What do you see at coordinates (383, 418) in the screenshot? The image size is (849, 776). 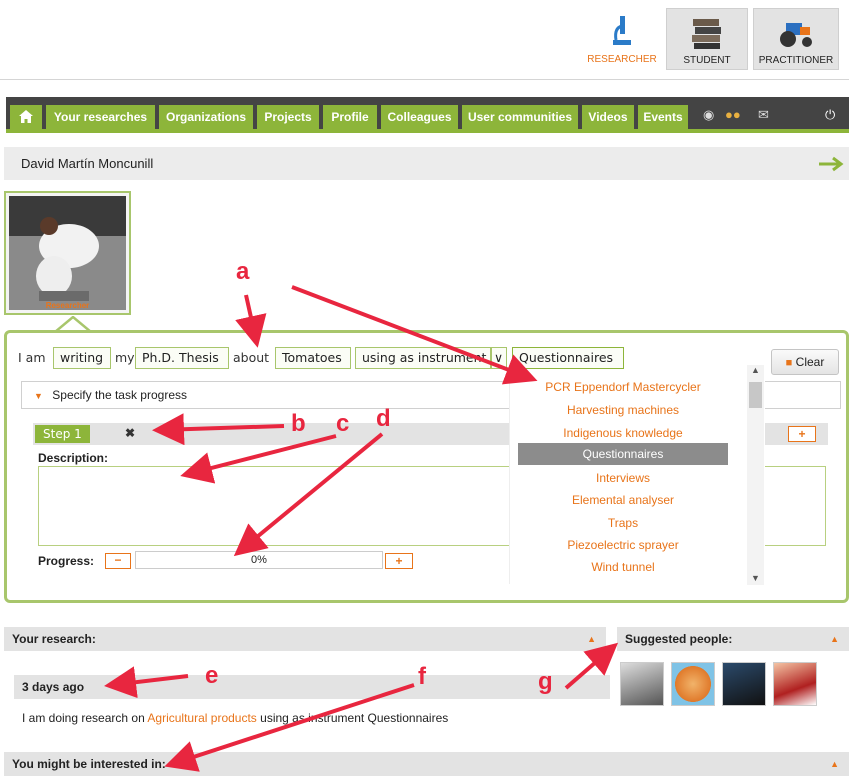 I see `annotation-d: d` at bounding box center [383, 418].